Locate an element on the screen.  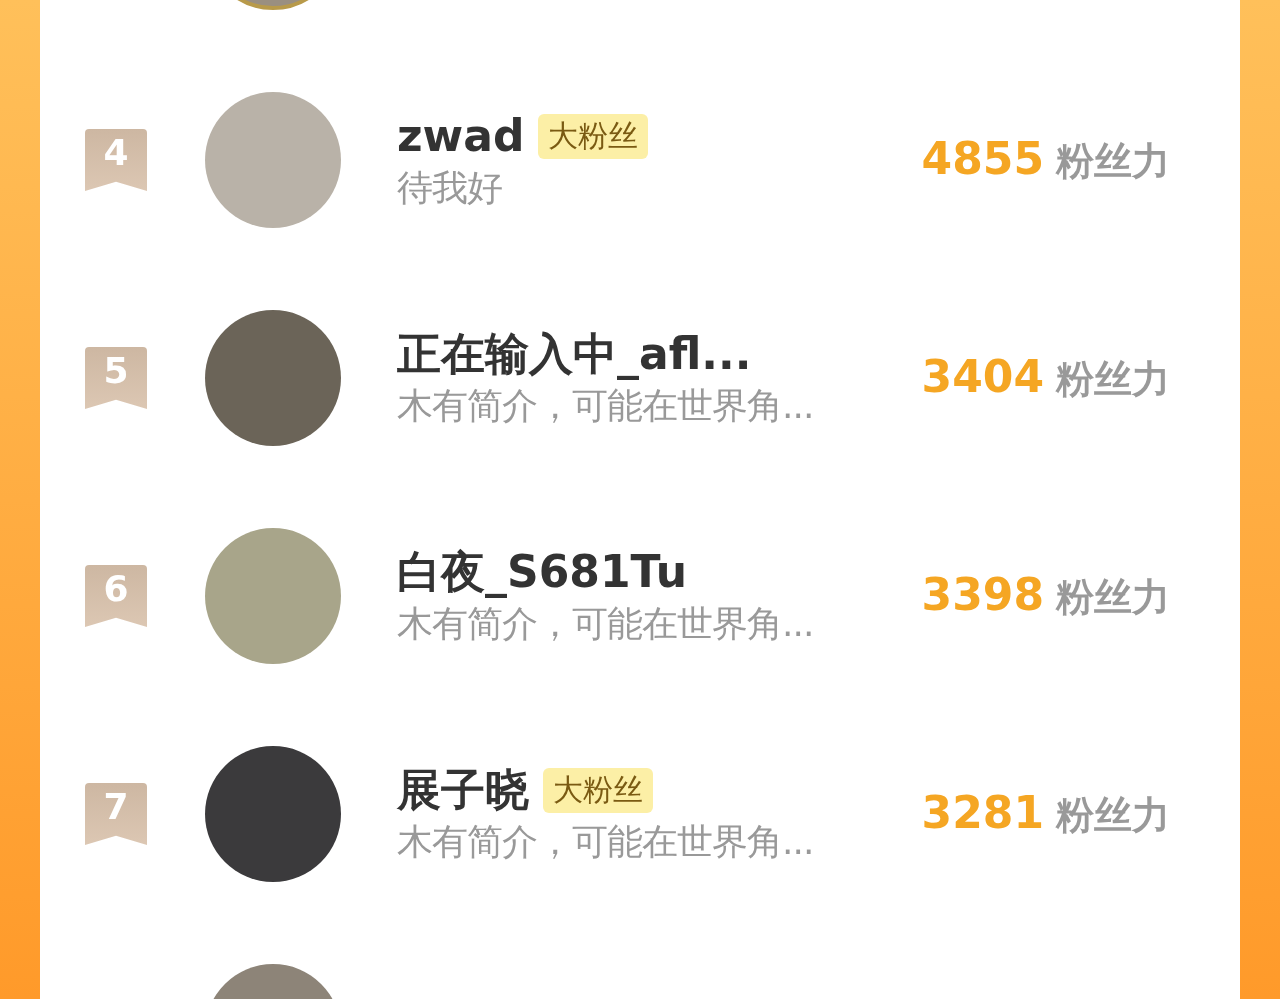
user-name: zwad is located at coordinates (461, 136).